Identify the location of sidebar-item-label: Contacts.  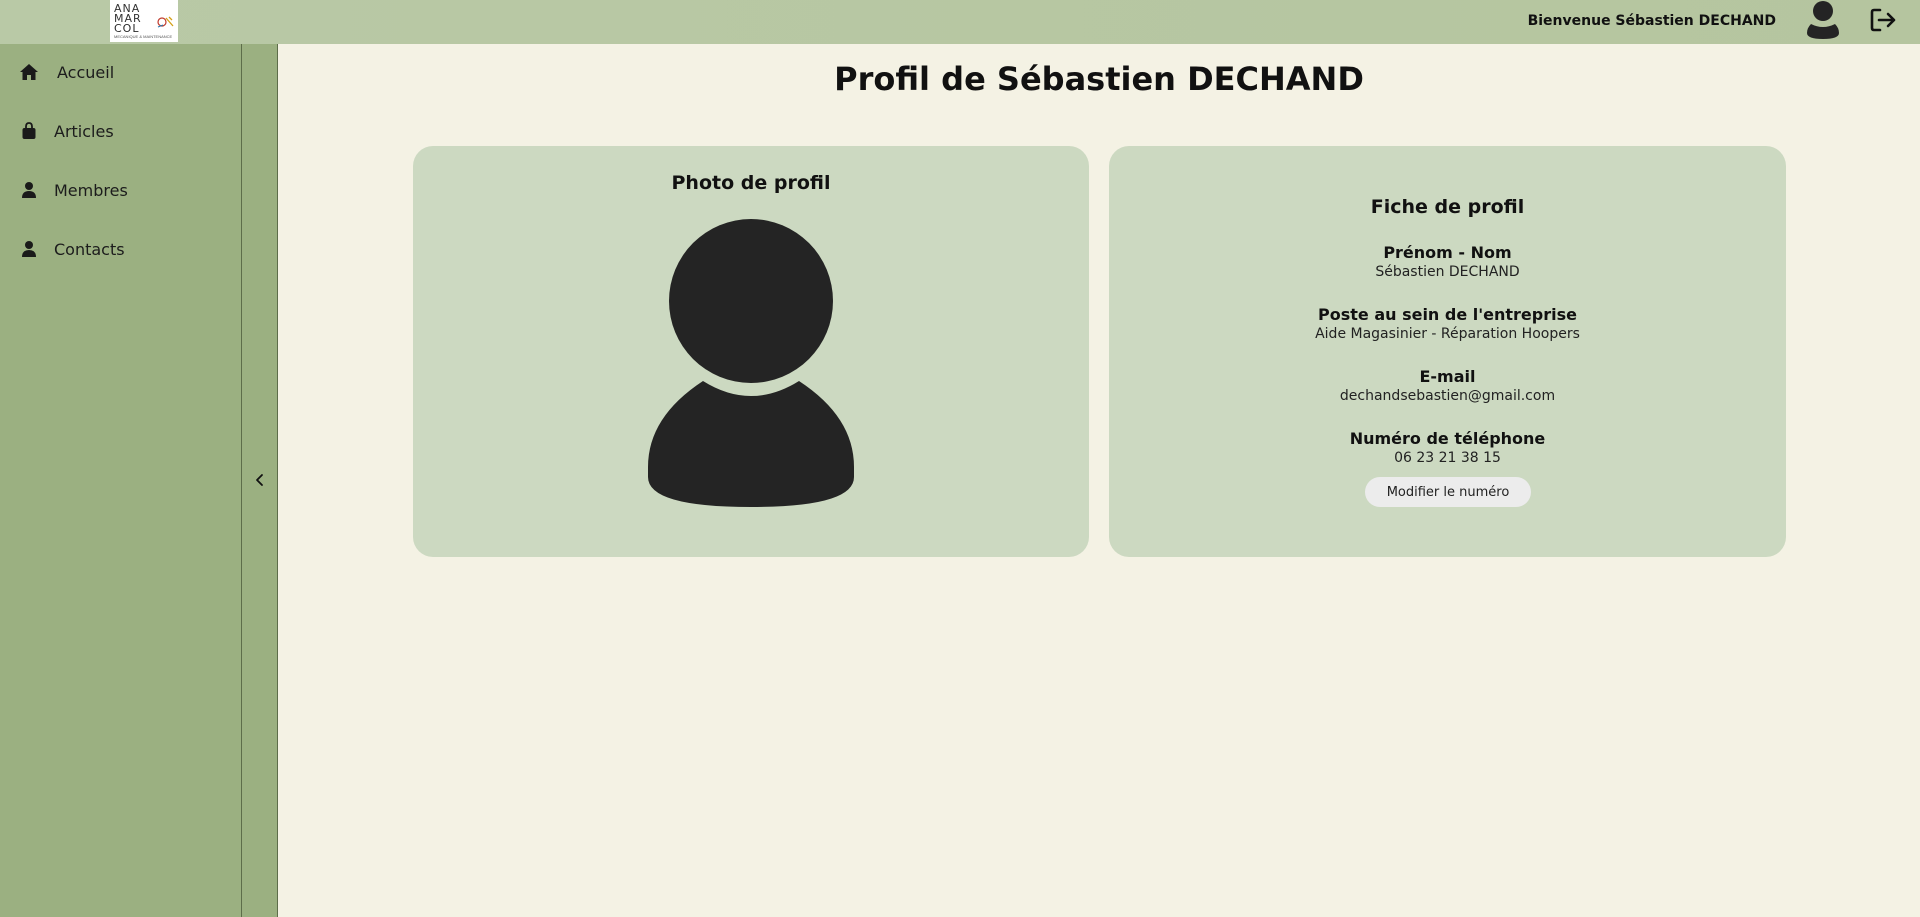
(89, 249).